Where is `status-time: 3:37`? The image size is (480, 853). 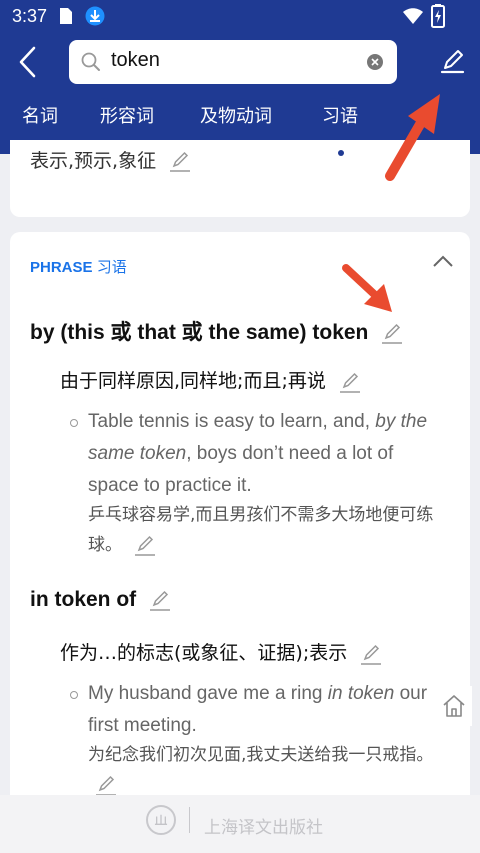 status-time: 3:37 is located at coordinates (30, 16).